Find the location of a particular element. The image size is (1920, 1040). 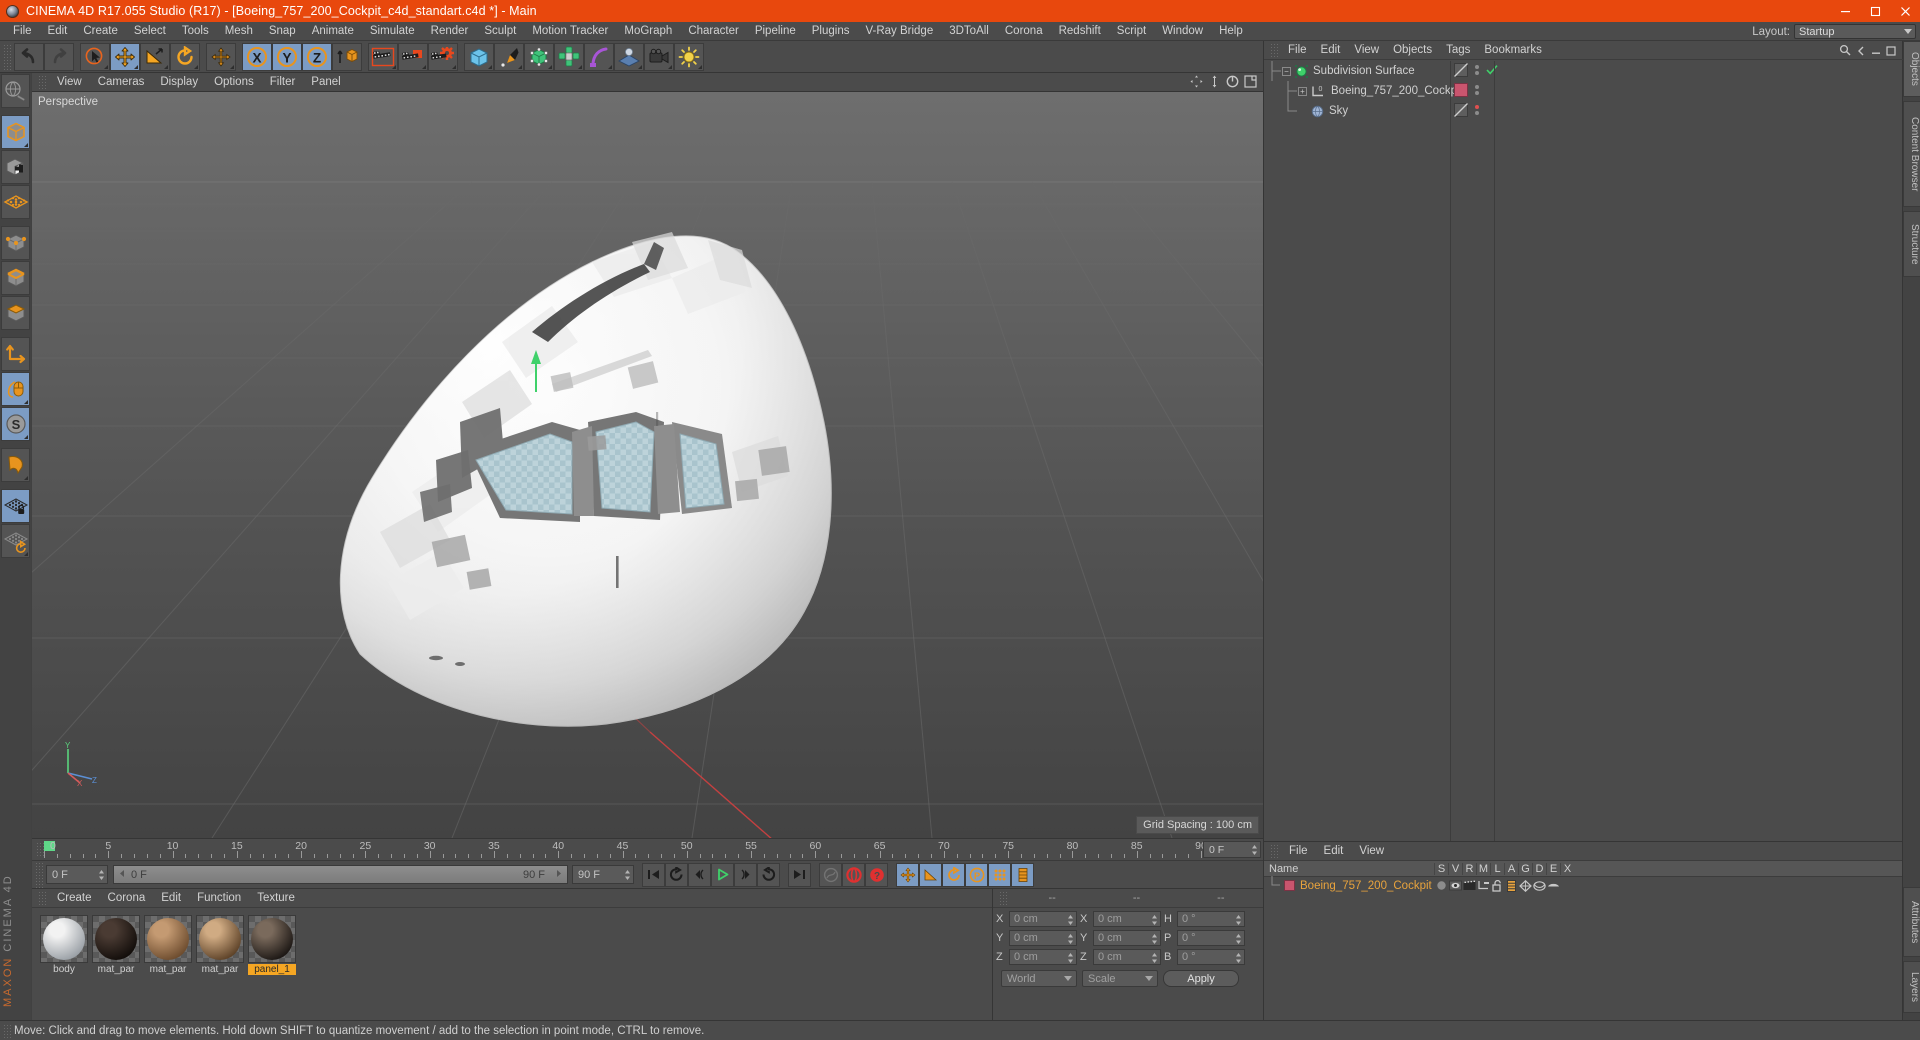

live-selection-icon is located at coordinates (95, 56).